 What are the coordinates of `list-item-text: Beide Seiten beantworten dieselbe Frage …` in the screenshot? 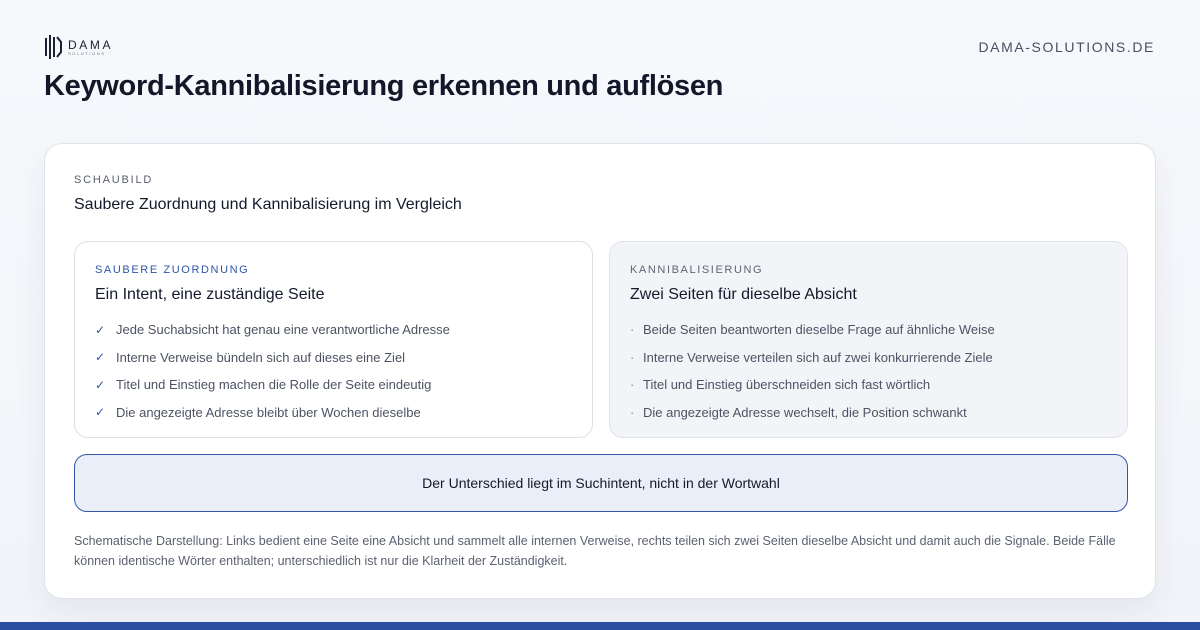 It's located at (819, 330).